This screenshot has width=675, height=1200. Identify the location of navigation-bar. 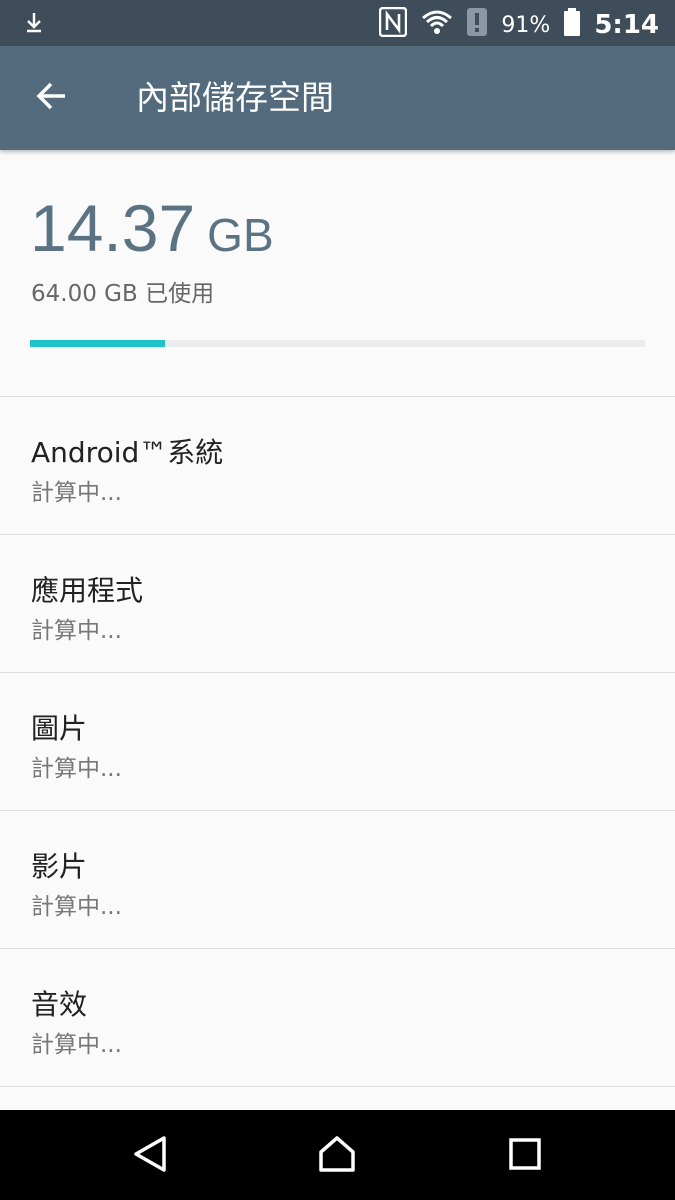
(337, 1155).